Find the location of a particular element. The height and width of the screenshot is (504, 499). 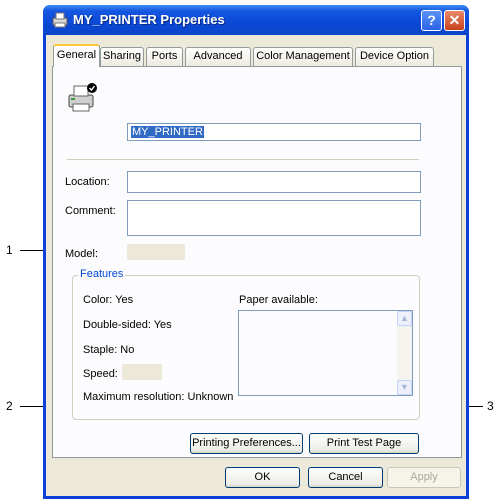

tab-color-management: Color Management is located at coordinates (303, 56).